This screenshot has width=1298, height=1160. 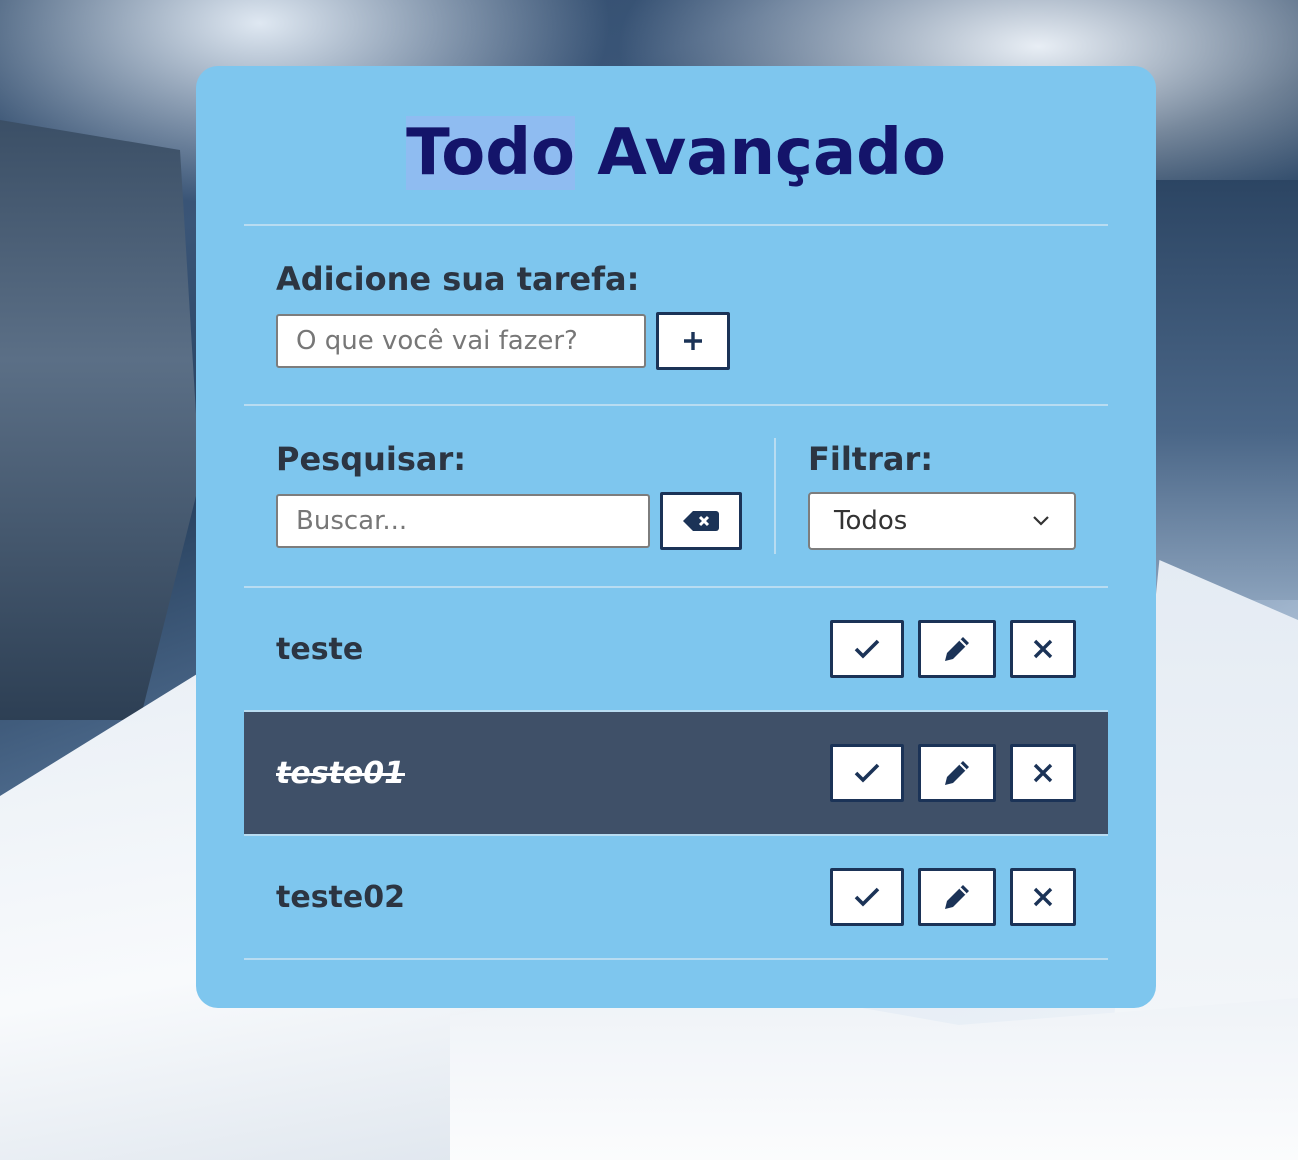 I want to click on add-section: Adicione sua tarefa:, so click(x=676, y=315).